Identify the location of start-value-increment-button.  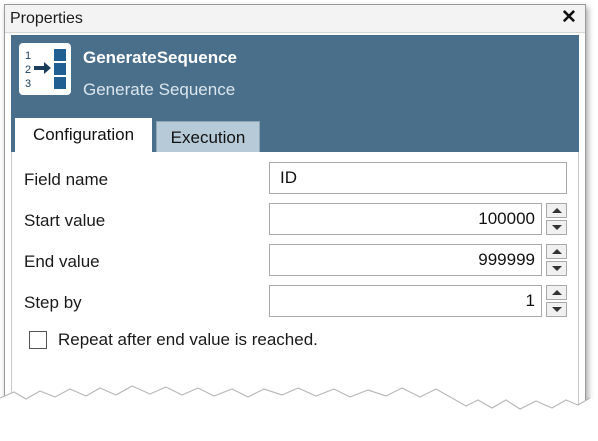
(556, 210).